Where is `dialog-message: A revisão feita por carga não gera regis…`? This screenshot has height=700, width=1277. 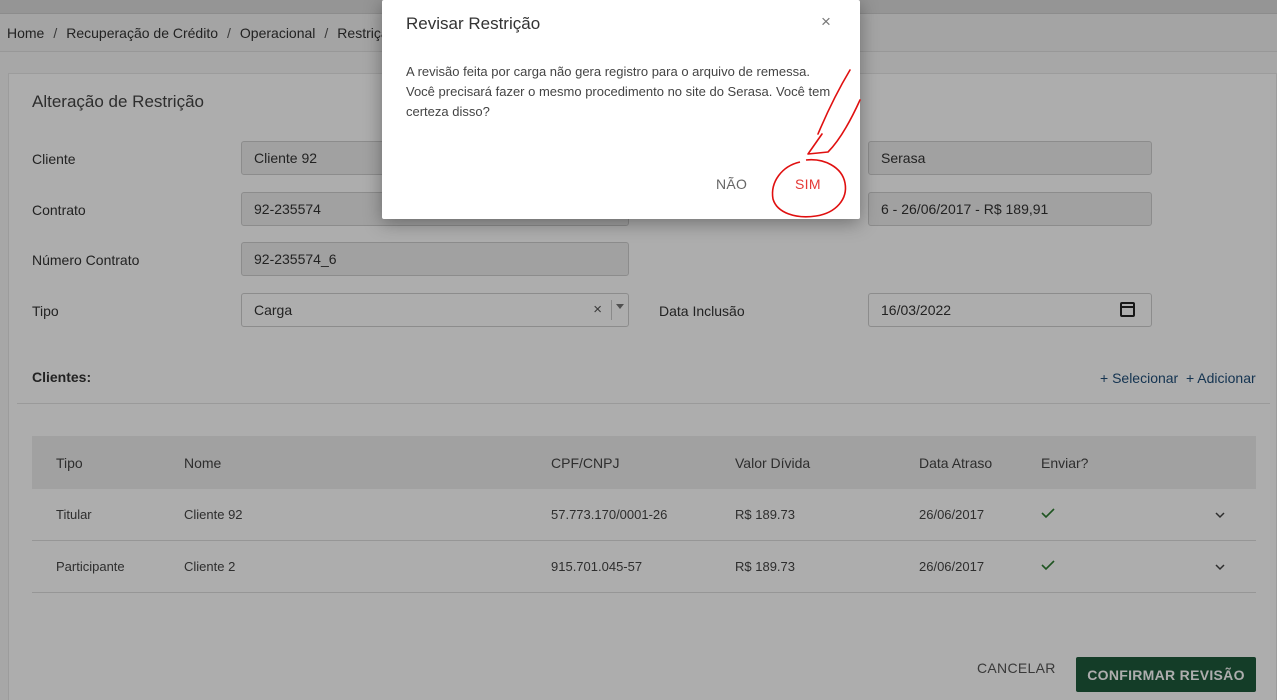
dialog-message: A revisão feita por carga não gera regis… is located at coordinates (618, 91).